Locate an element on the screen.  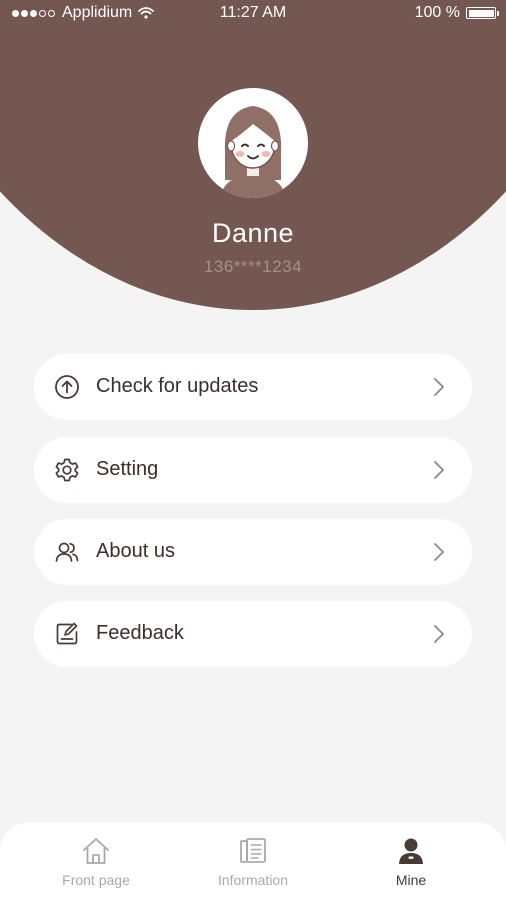
tab-mine: Mine is located at coordinates (411, 861).